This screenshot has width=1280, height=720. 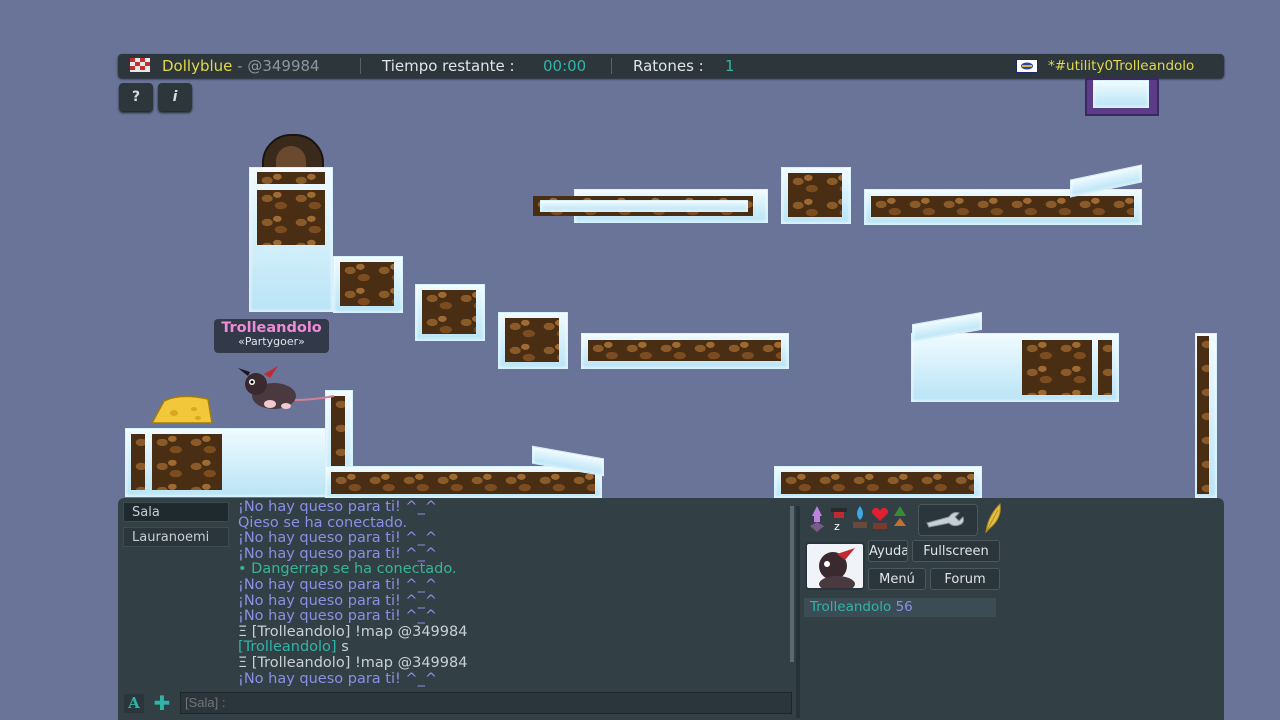 I want to click on chat-line: • Dangerrap se ha conectado., so click(x=347, y=569).